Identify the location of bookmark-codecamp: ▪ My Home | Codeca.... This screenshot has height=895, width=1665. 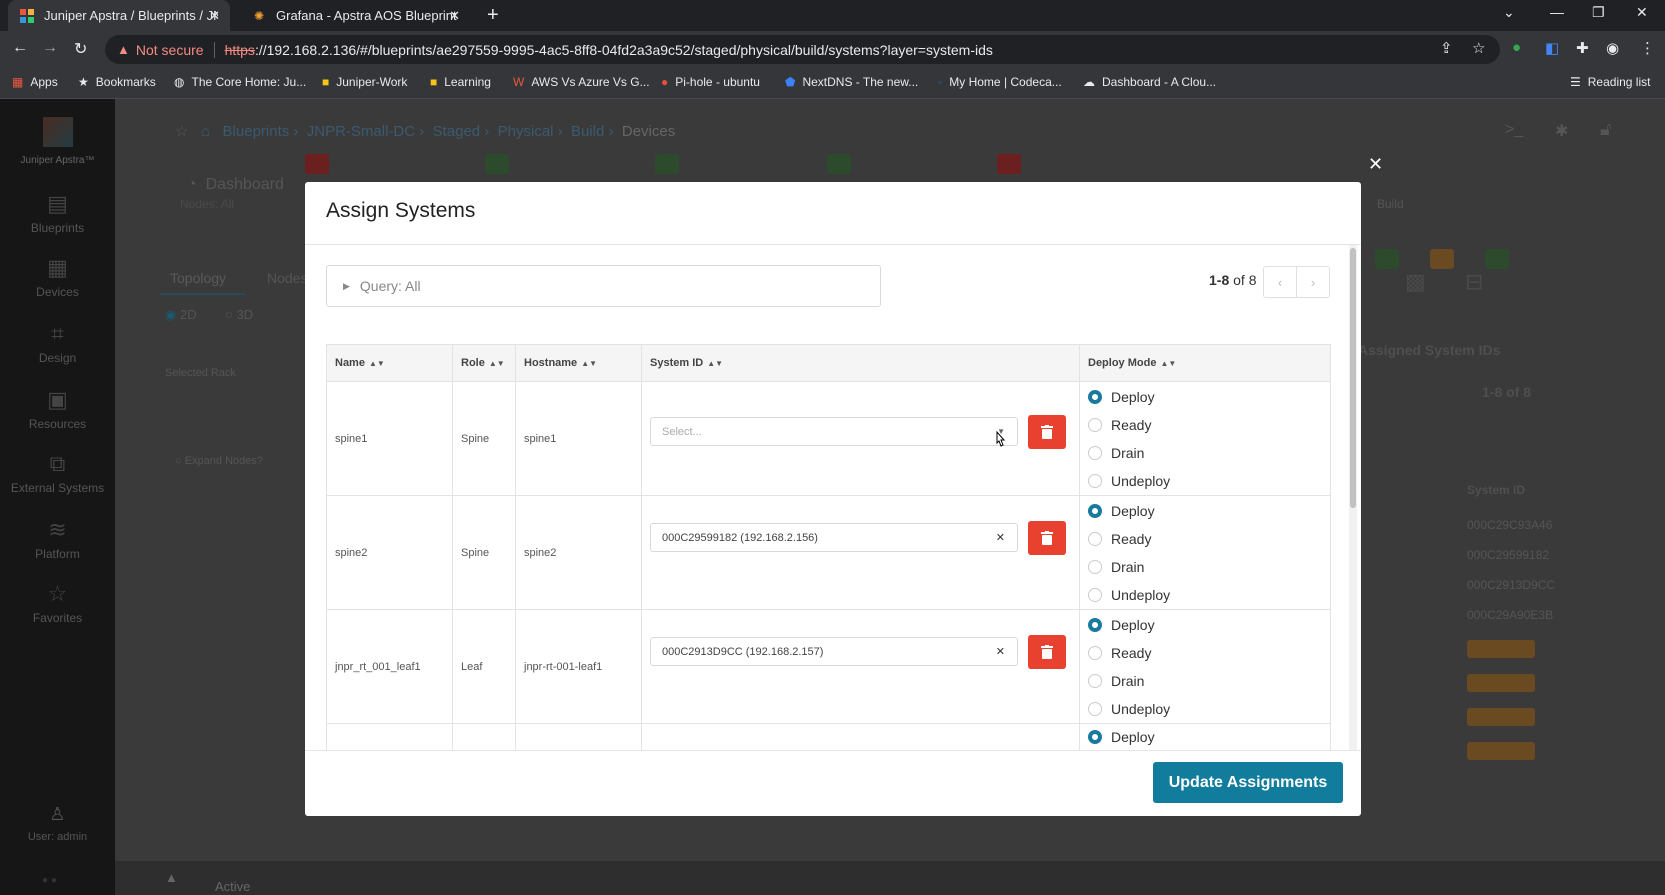
(1000, 82).